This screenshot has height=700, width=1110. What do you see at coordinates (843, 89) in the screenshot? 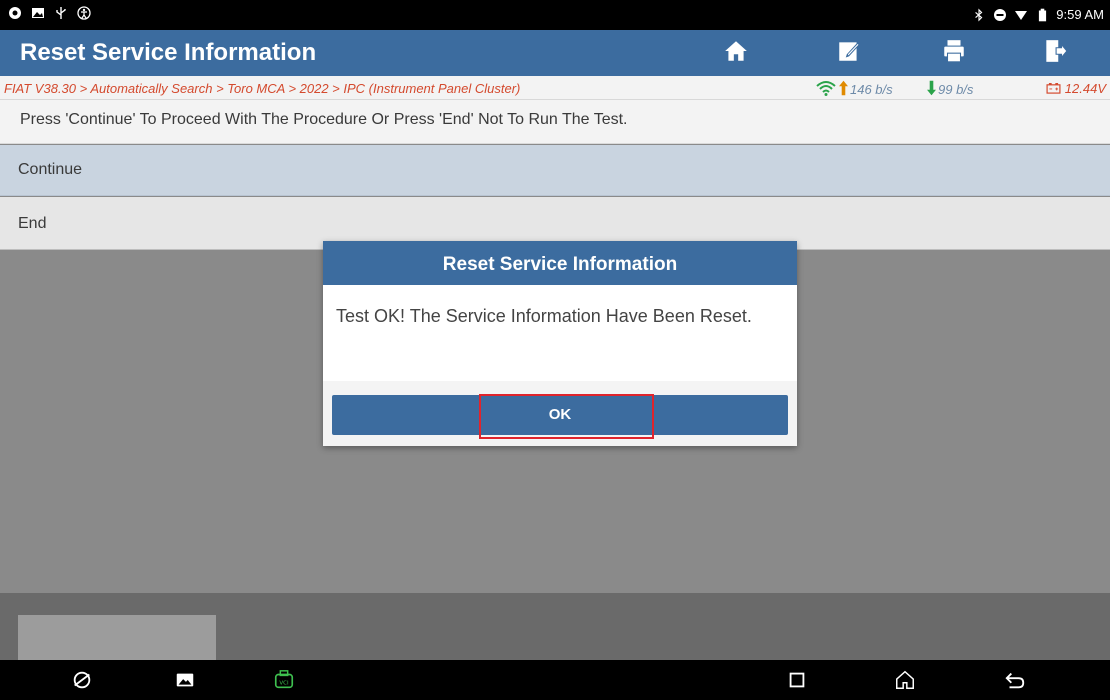
I see `upload-arrow-icon` at bounding box center [843, 89].